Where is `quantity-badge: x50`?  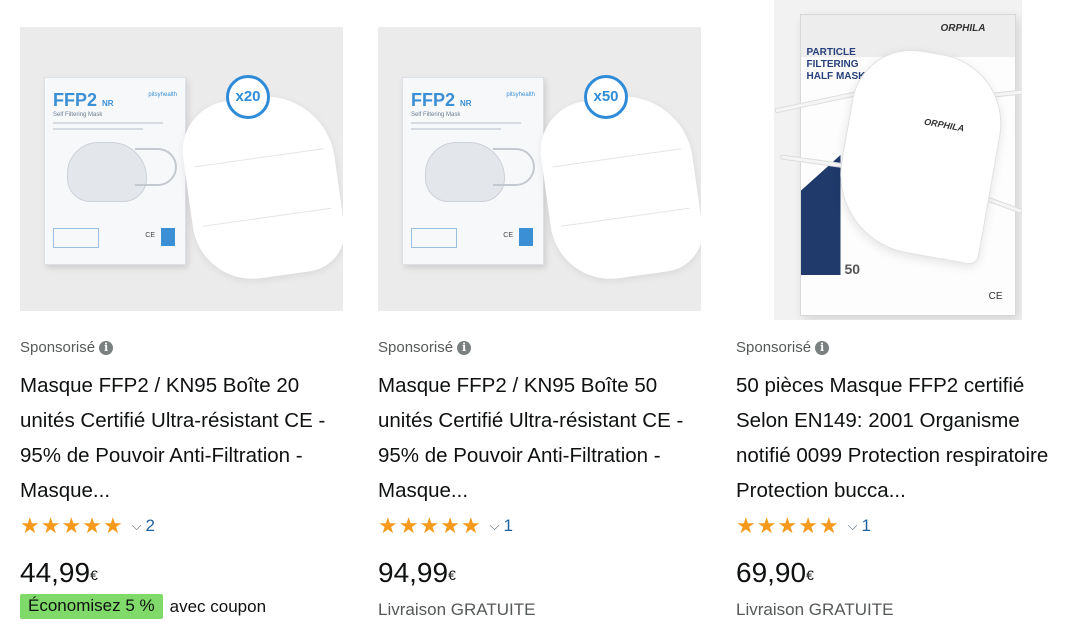
quantity-badge: x50 is located at coordinates (606, 96).